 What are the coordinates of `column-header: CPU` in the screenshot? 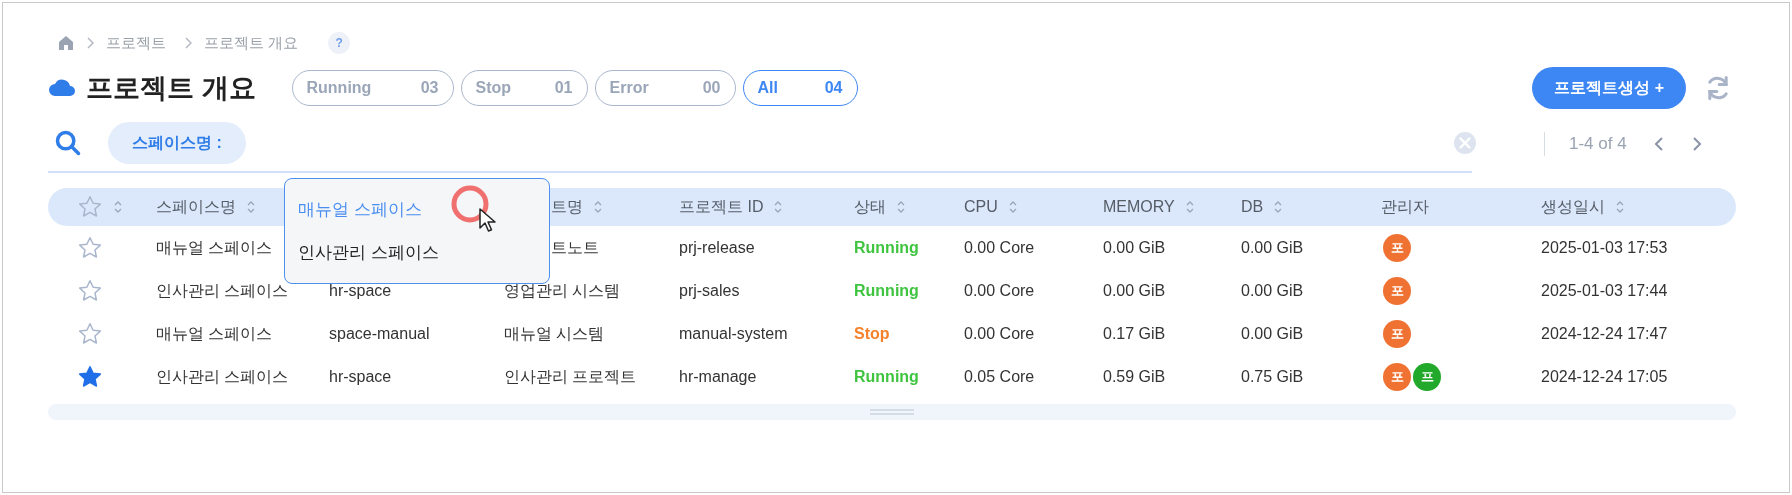 It's located at (981, 207).